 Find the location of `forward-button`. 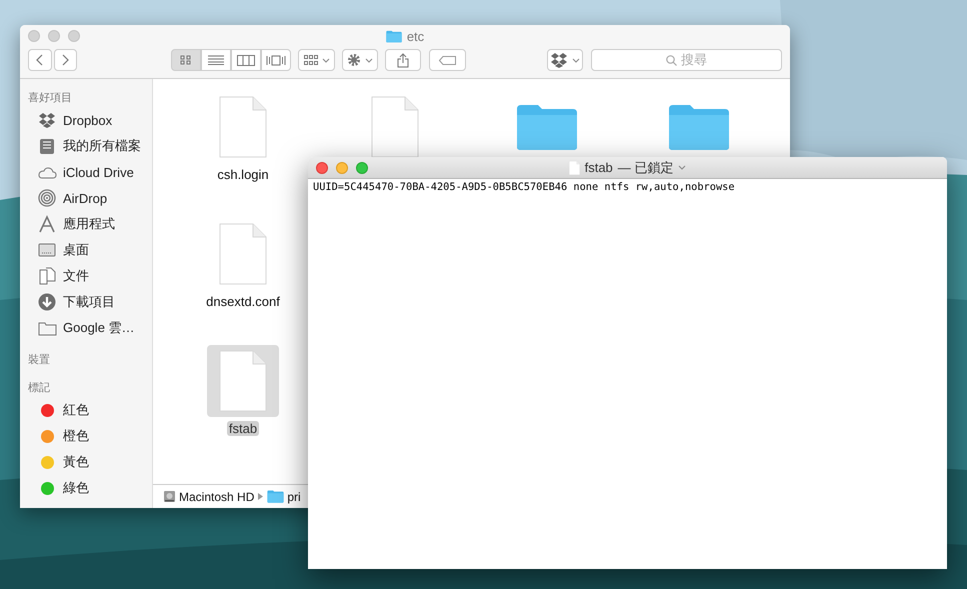

forward-button is located at coordinates (66, 60).